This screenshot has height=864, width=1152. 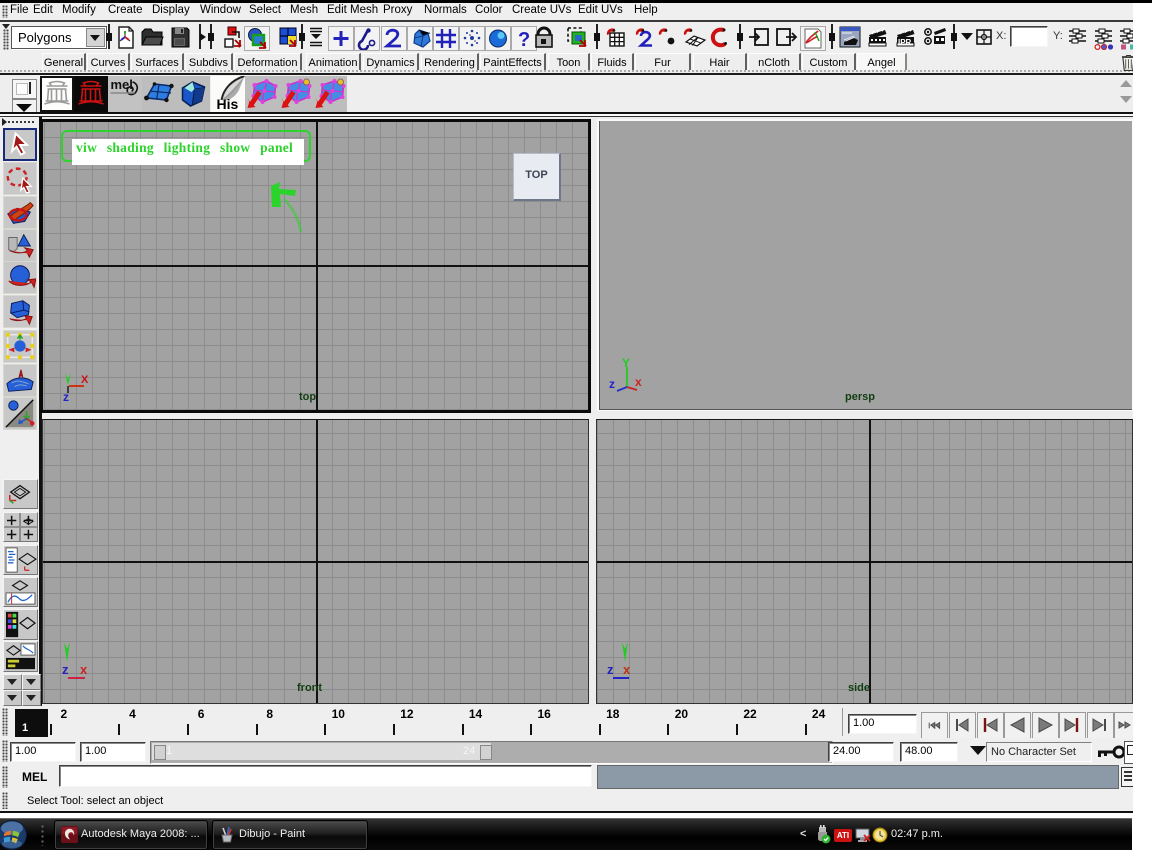 I want to click on svg-text: IPR, so click(x=905, y=42).